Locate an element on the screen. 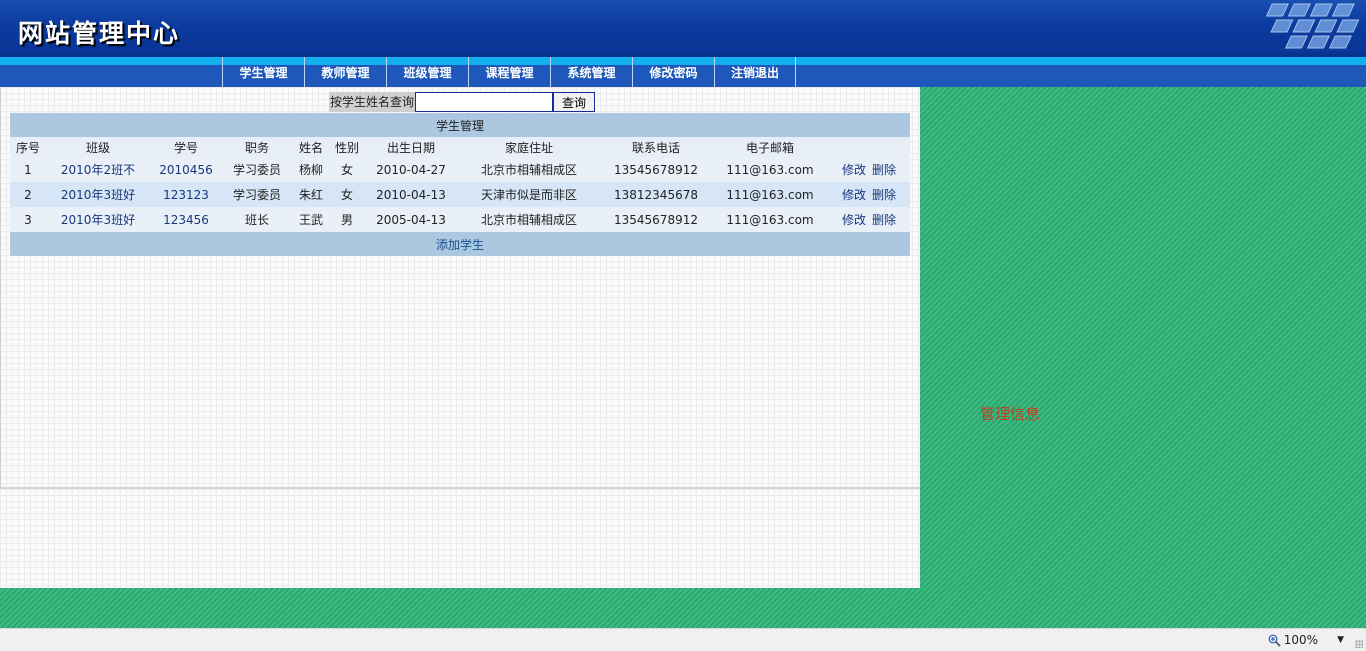  address-cell: 天津市似是而非区 is located at coordinates (529, 194).